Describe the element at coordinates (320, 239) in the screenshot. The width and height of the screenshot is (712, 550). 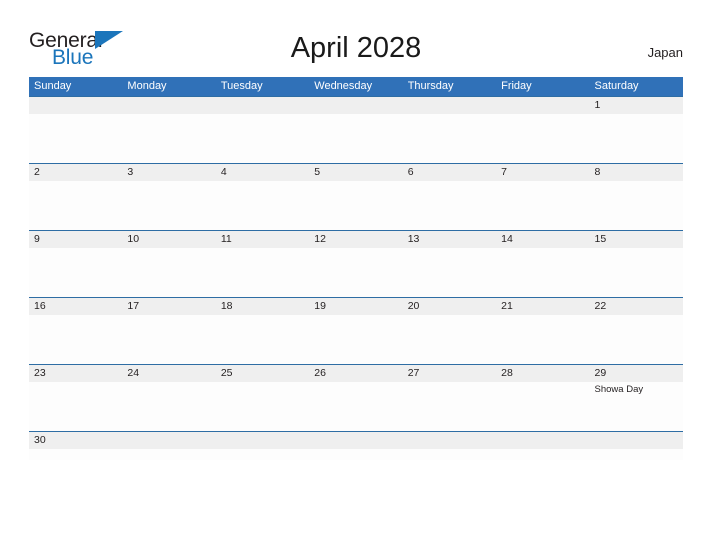
I see `day-number: 12` at that location.